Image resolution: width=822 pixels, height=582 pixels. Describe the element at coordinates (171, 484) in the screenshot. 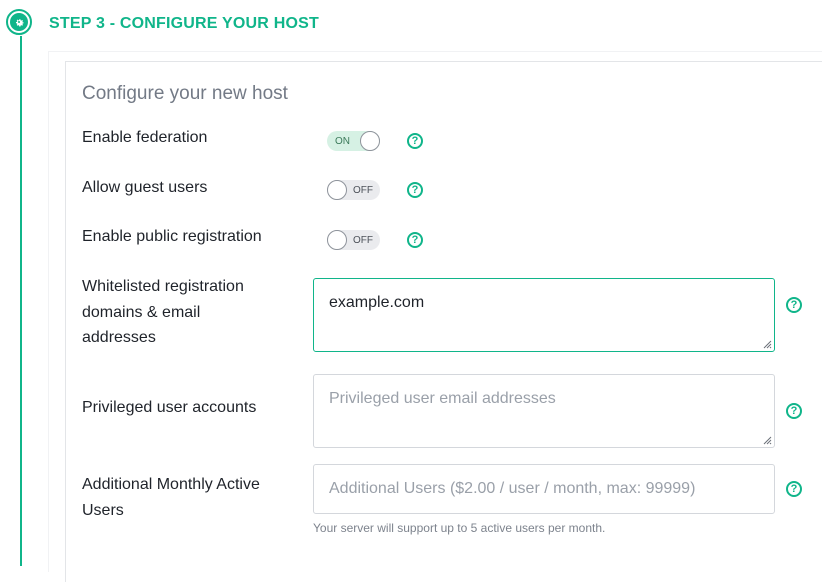

I see `mau-label-line: Additional Monthly Active` at that location.